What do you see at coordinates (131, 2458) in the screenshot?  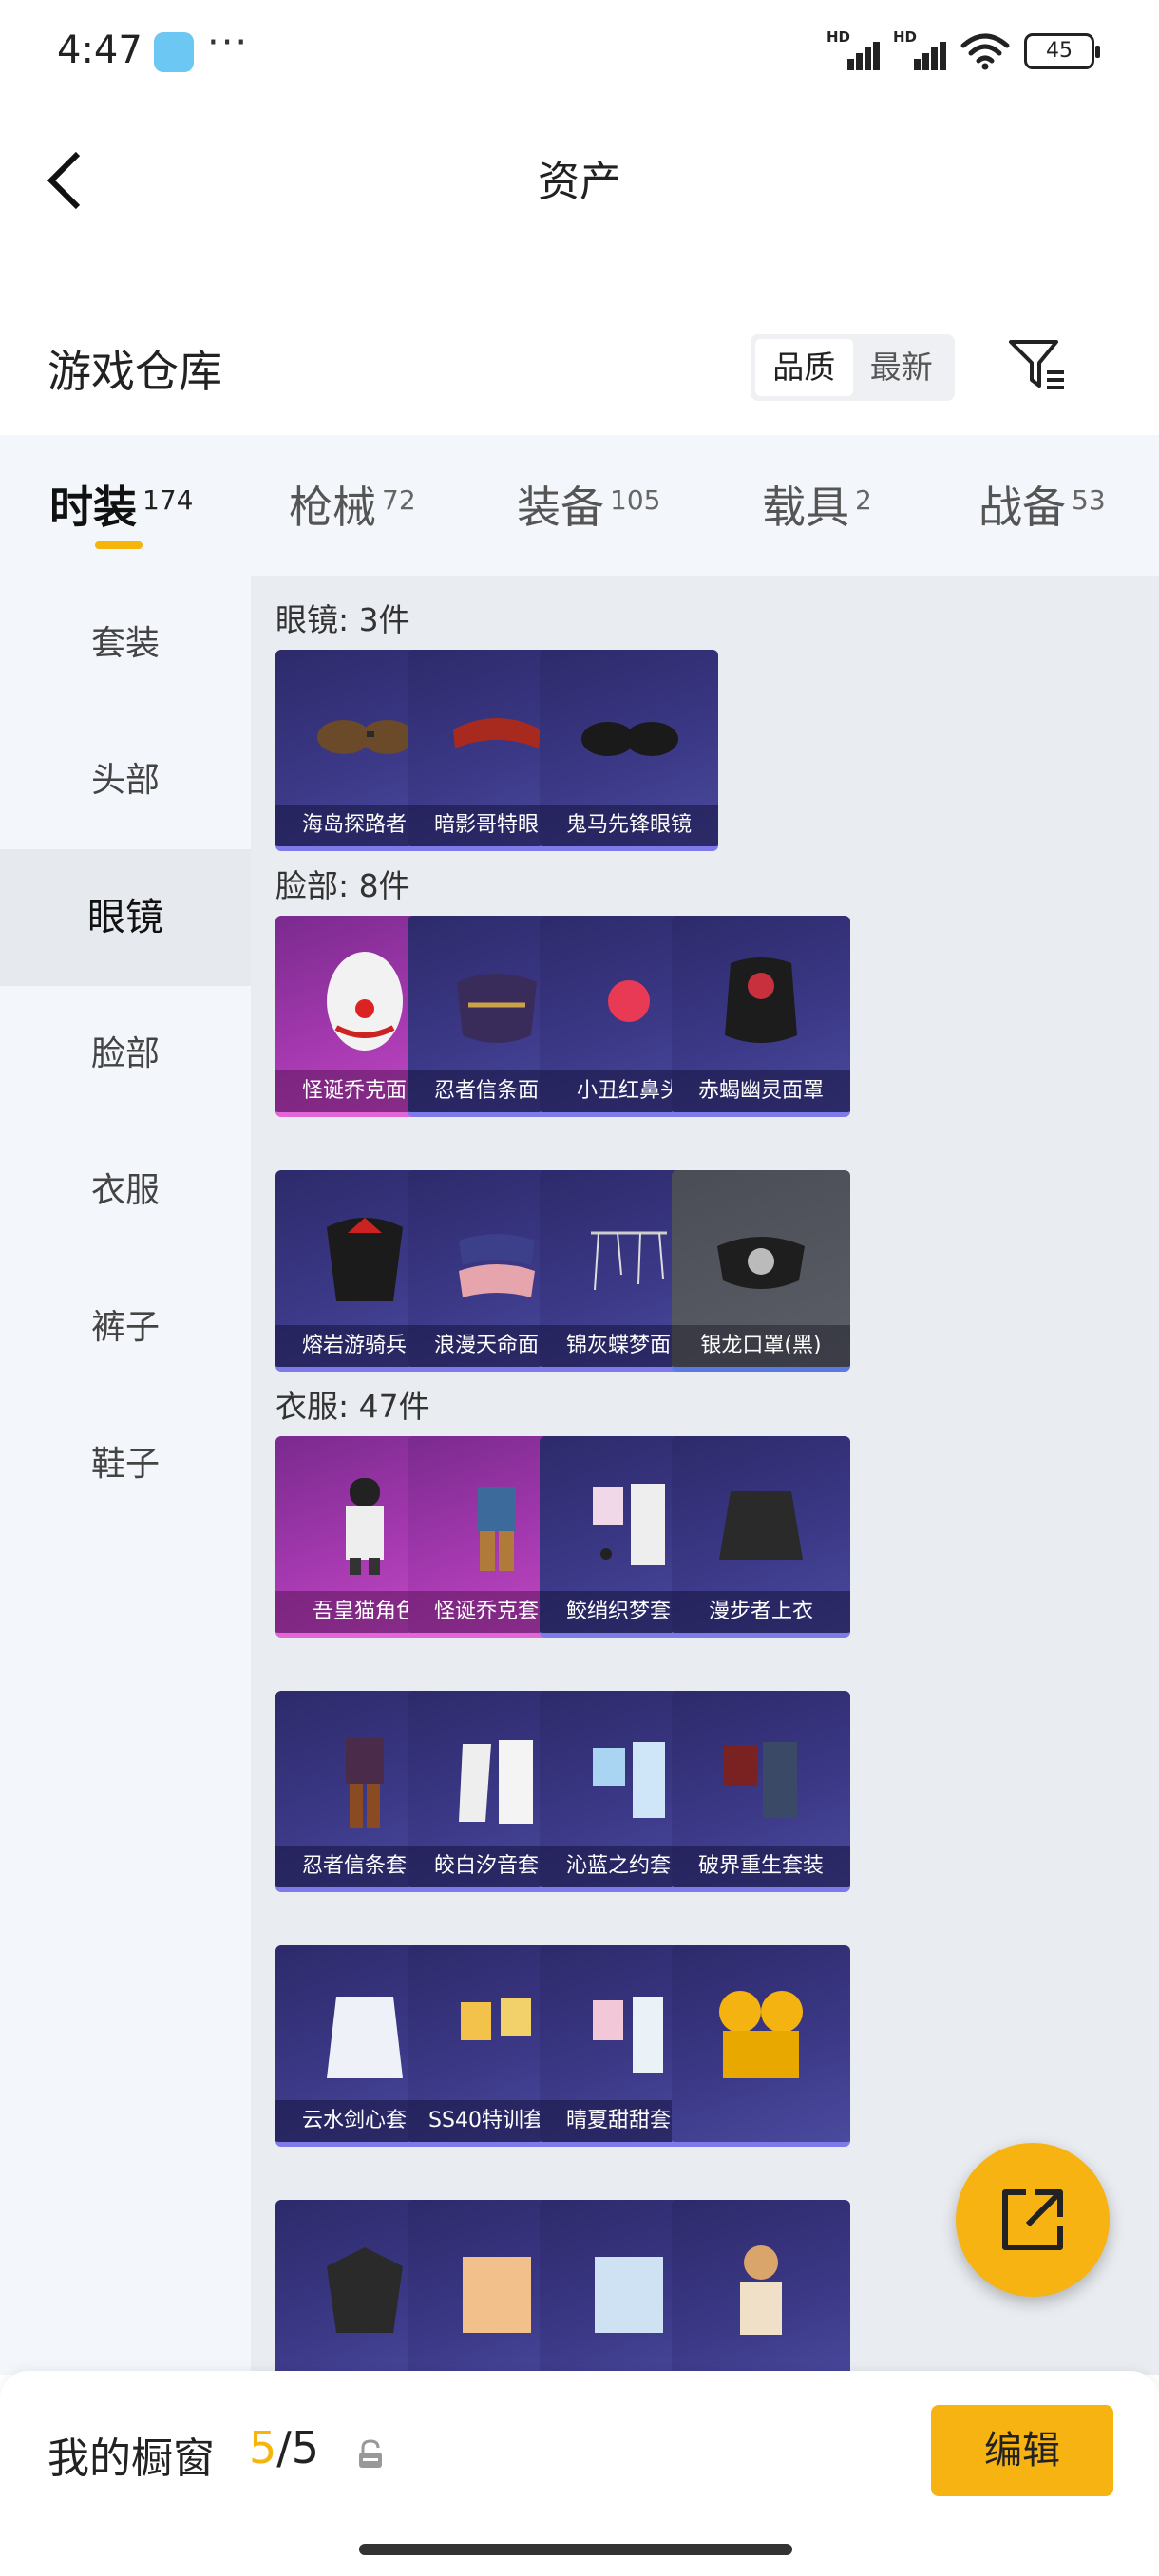 I see `showcase-label: 我的橱窗` at bounding box center [131, 2458].